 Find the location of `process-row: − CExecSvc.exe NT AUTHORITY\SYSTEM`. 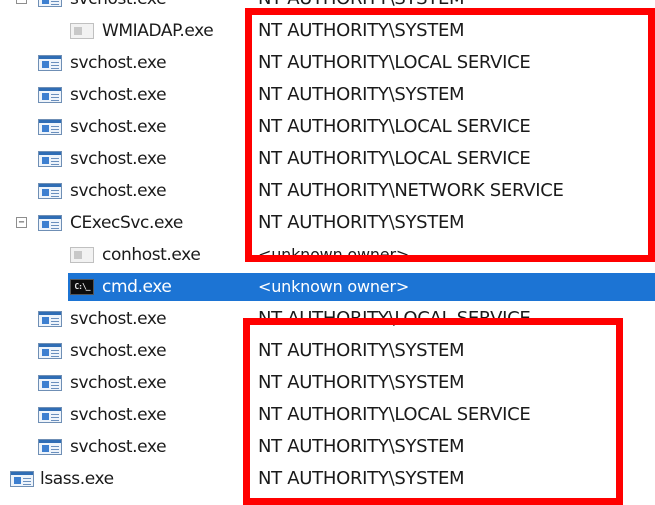

process-row: − CExecSvc.exe NT AUTHORITY\SYSTEM is located at coordinates (327, 223).